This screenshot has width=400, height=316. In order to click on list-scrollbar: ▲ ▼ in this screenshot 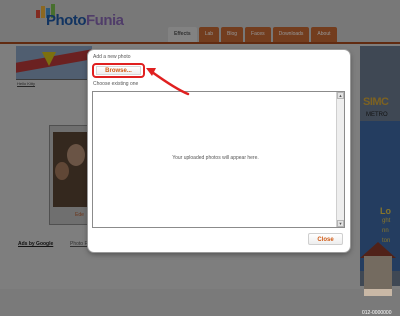, I will do `click(340, 159)`.